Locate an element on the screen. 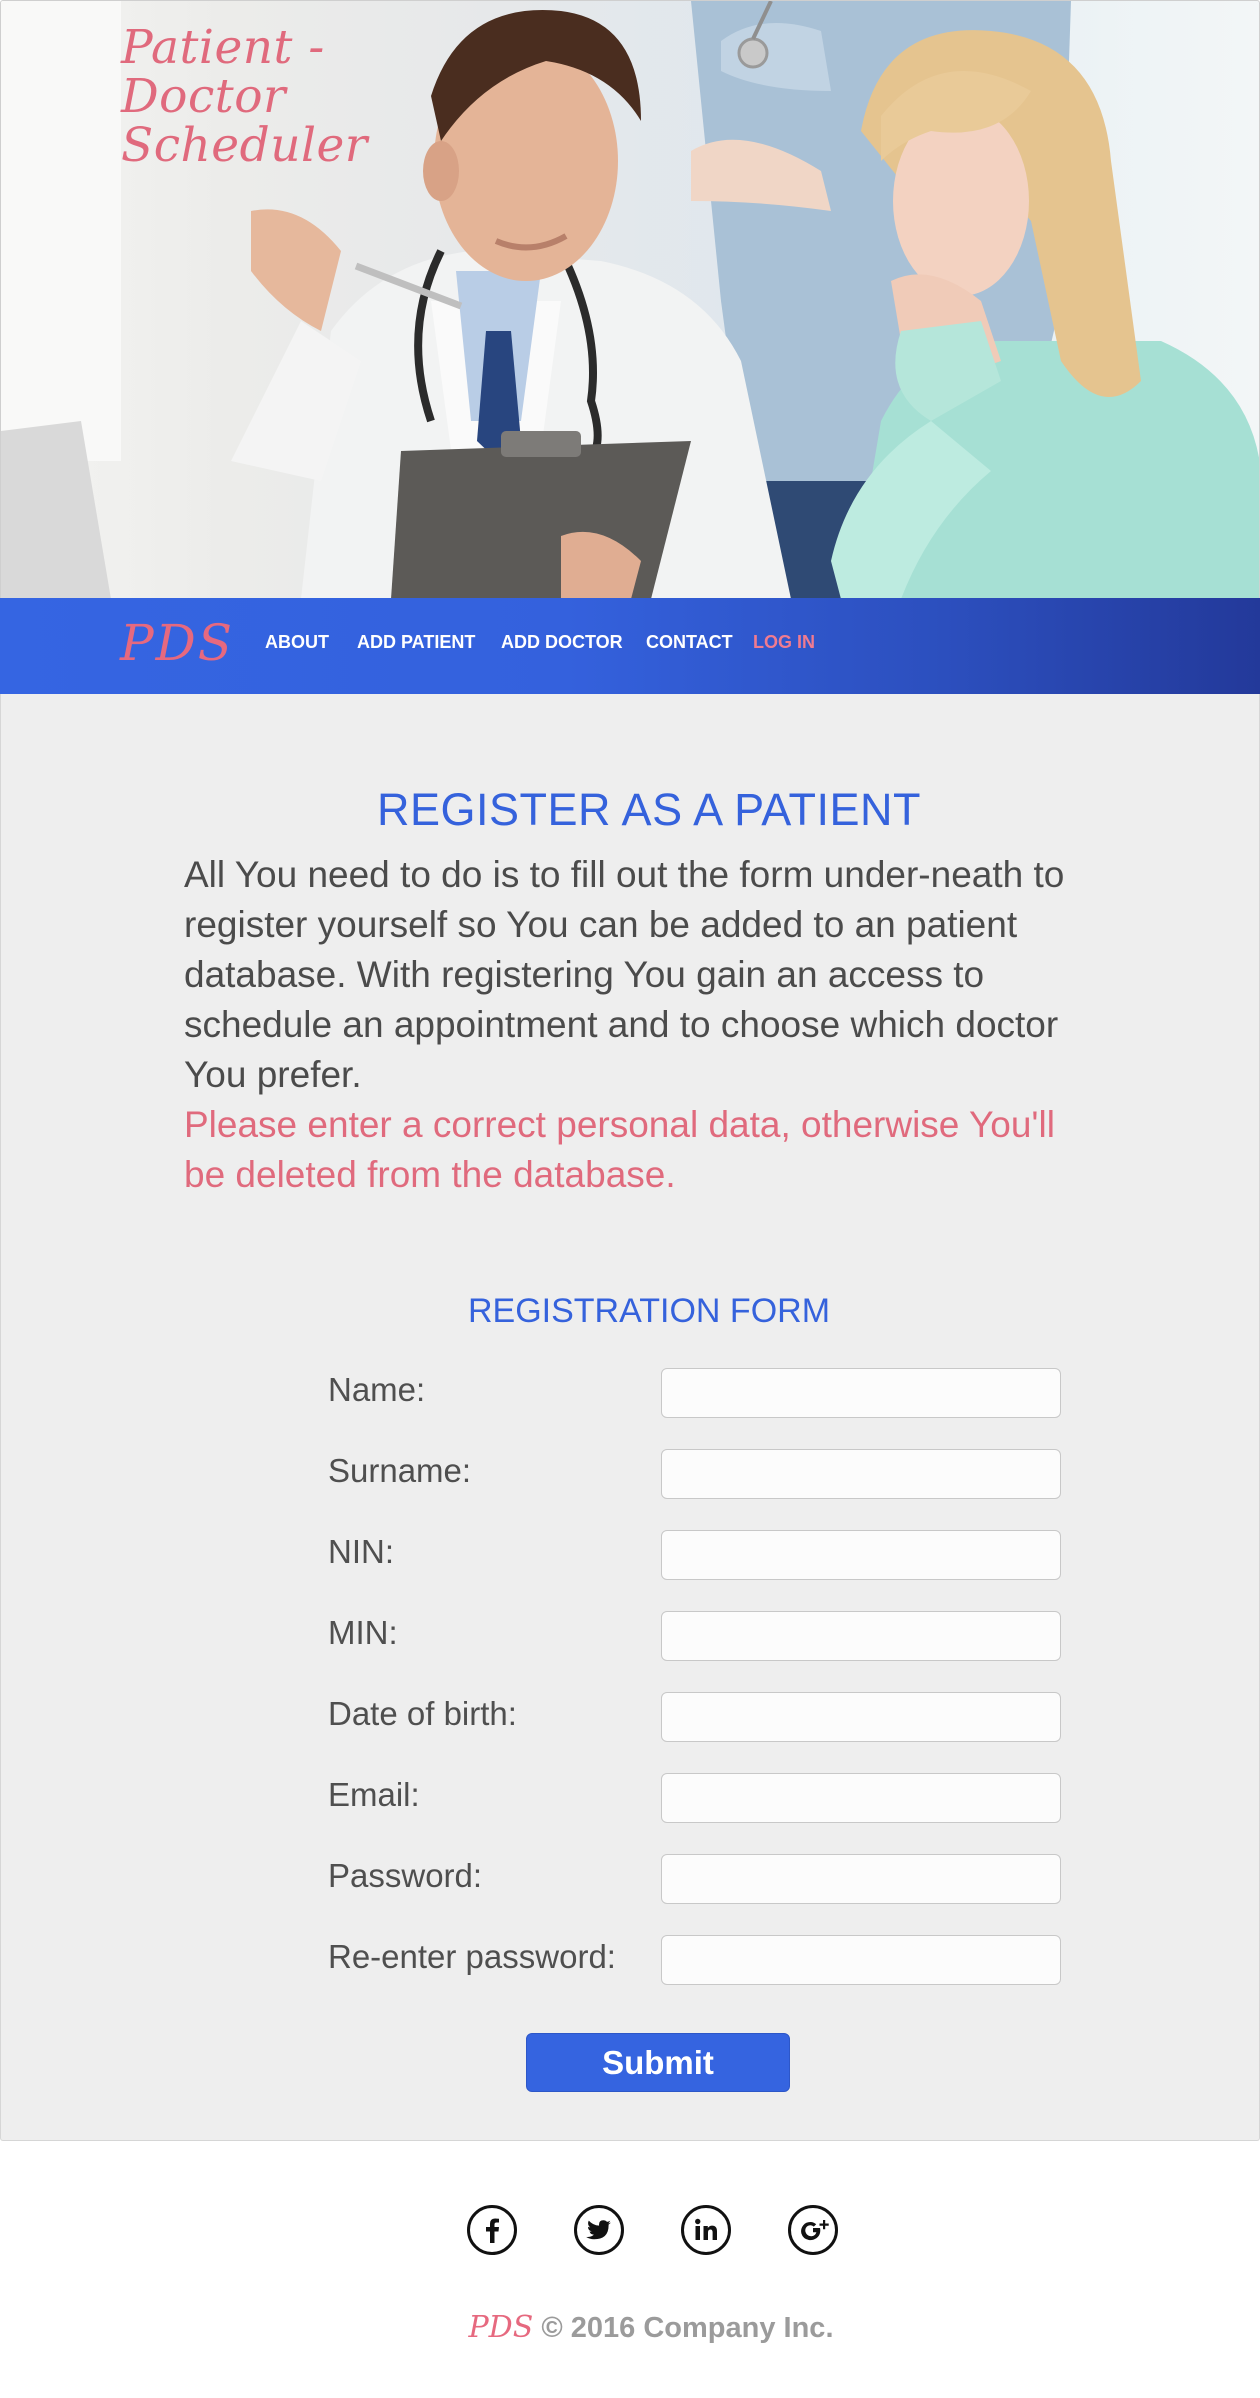 The image size is (1260, 2398). linkedin-link is located at coordinates (706, 2230).